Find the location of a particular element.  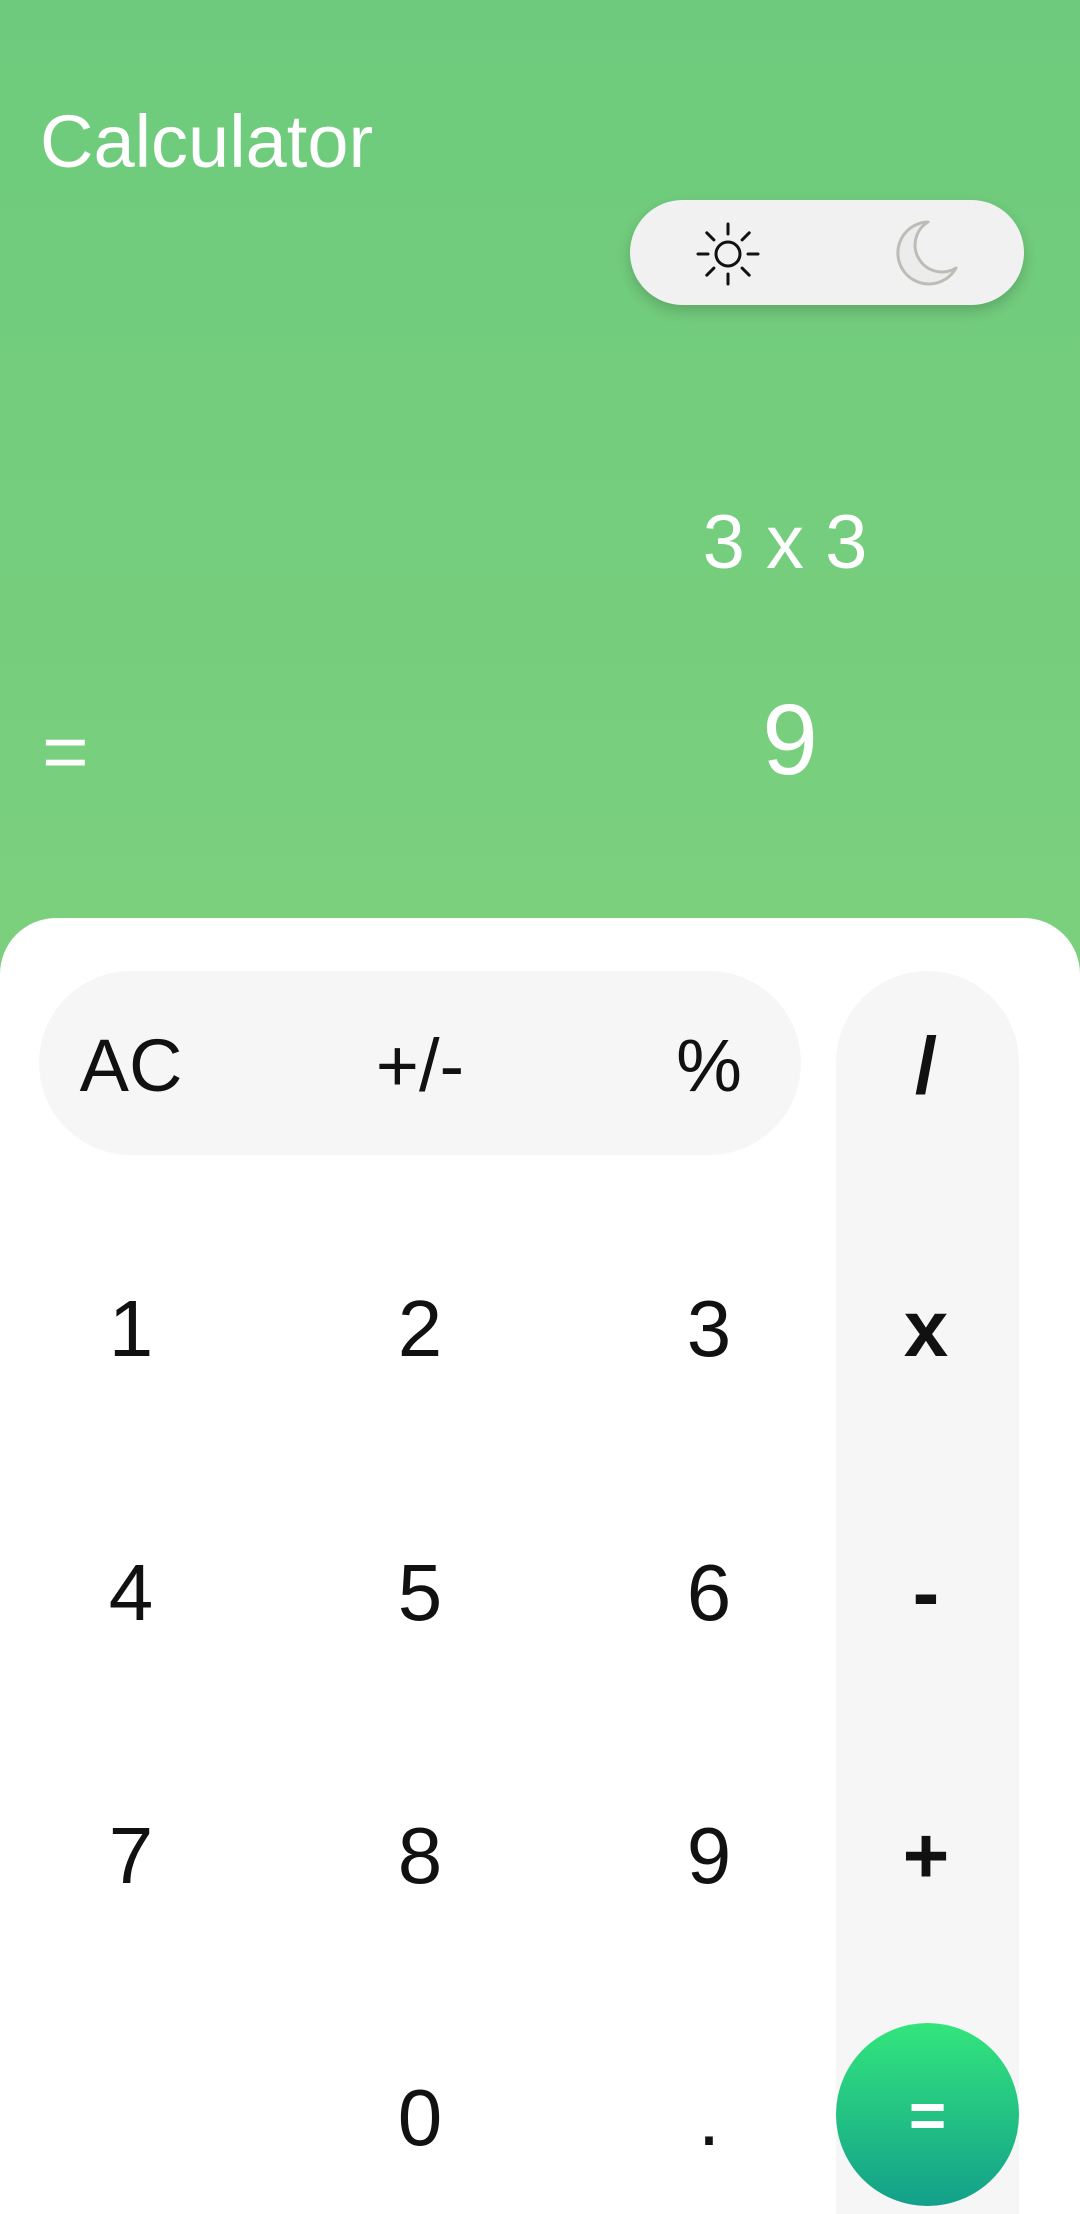

digit-8-button: 8 is located at coordinates (420, 1856).